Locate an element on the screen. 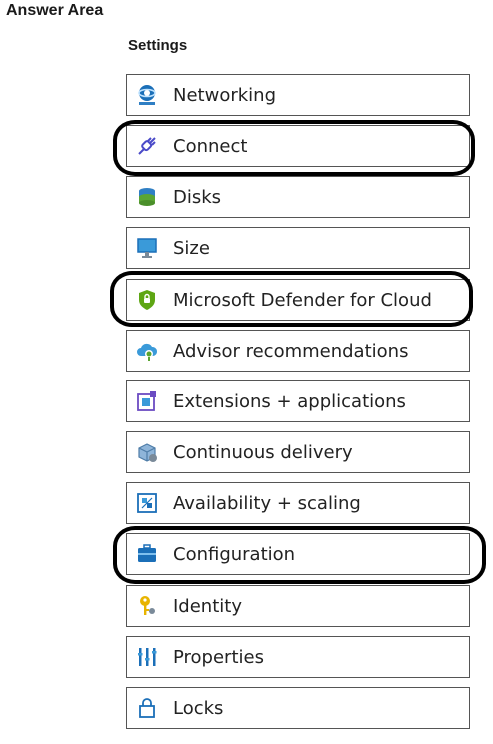  identity-key-icon is located at coordinates (147, 606).